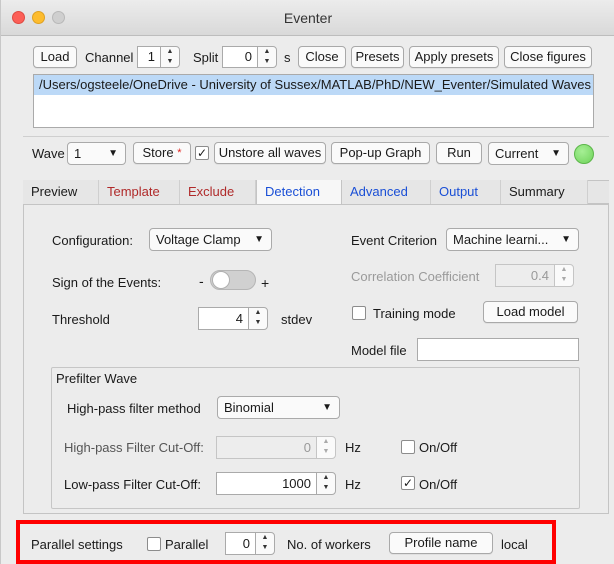 This screenshot has width=614, height=564. Describe the element at coordinates (134, 447) in the screenshot. I see `hp-cutoff-label: High-pass Filter Cut-Off:` at that location.